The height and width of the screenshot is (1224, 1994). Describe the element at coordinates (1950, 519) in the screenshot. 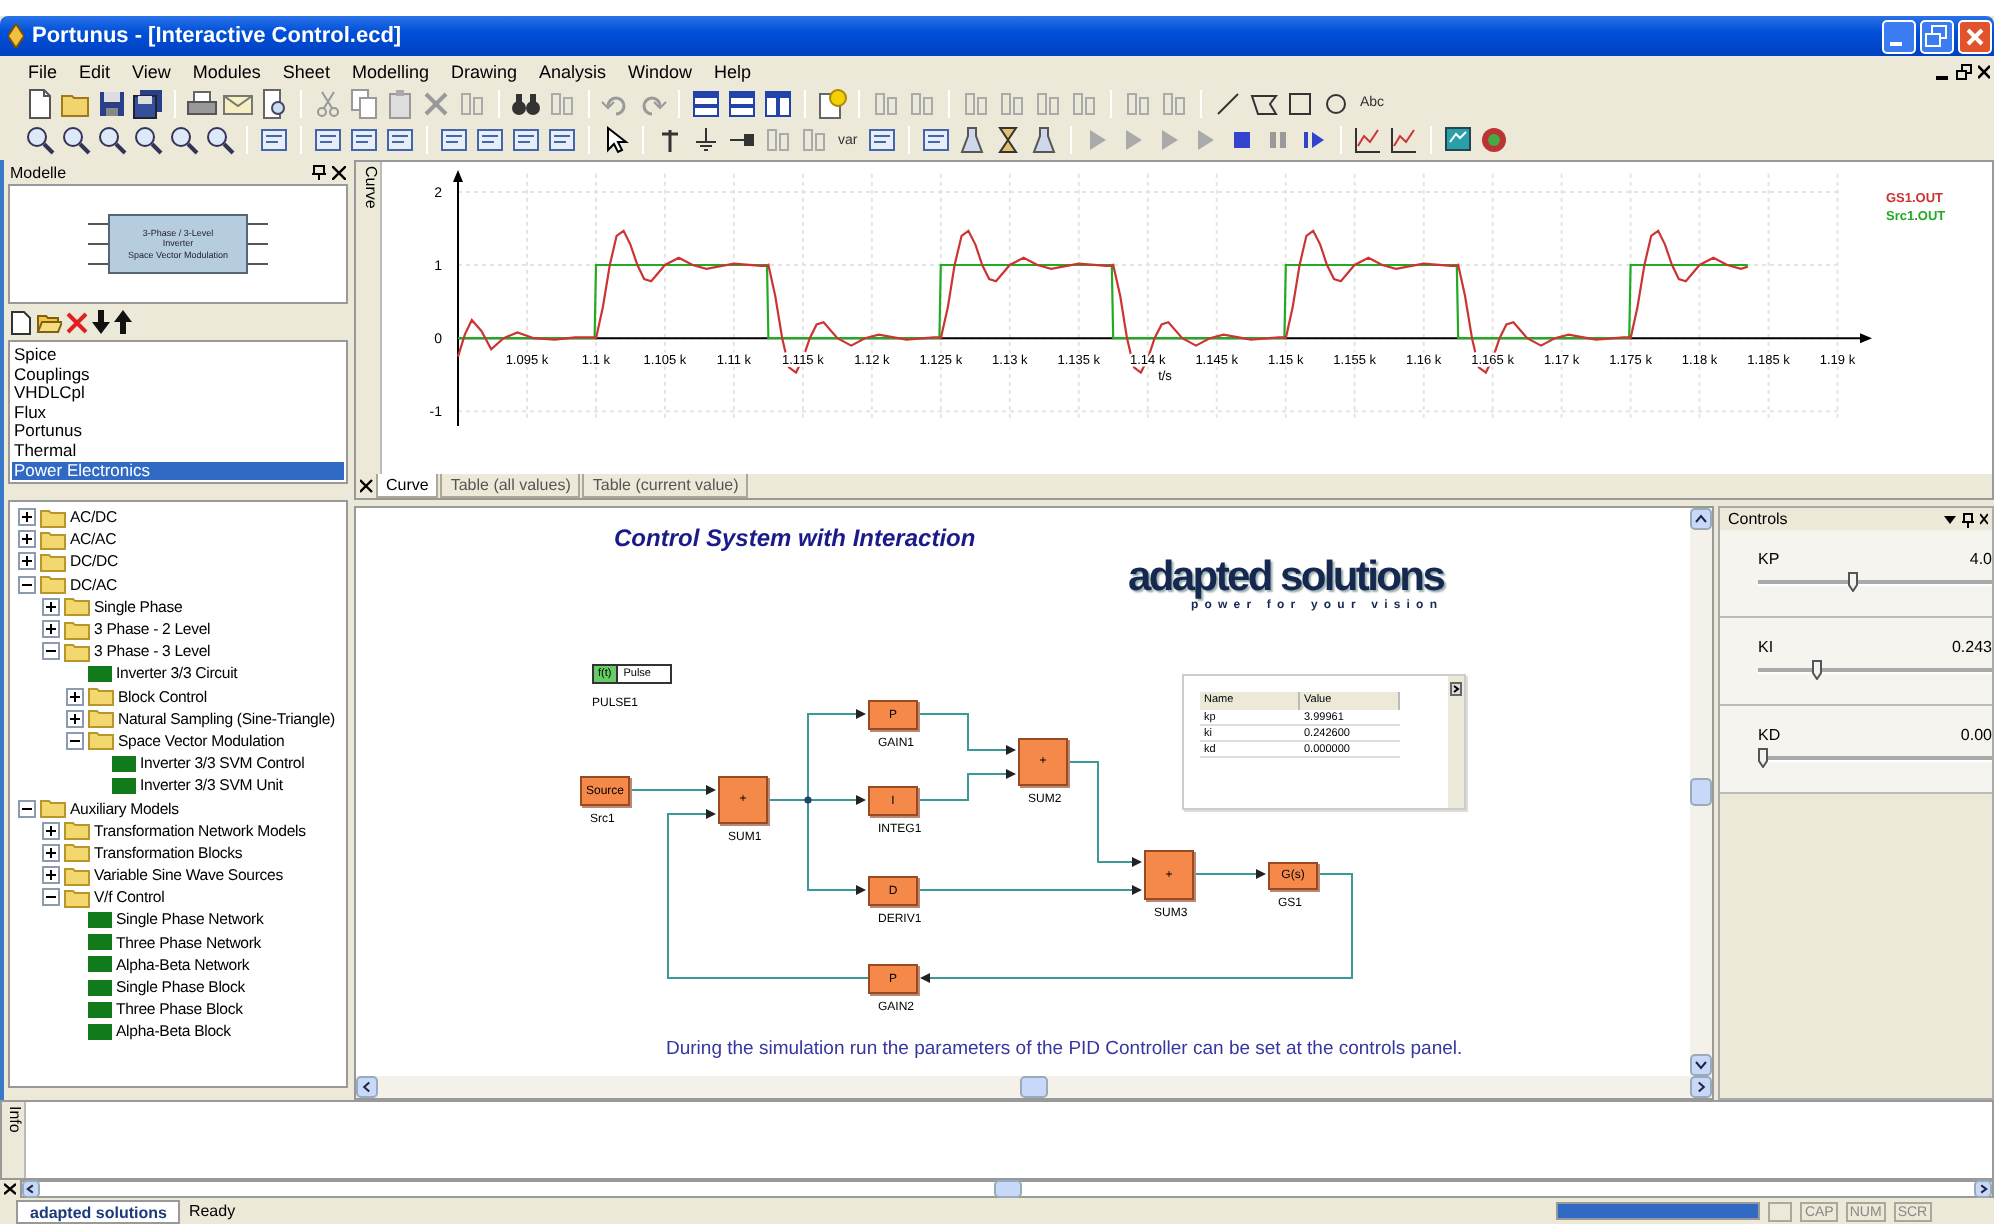

I see `dropdown-icon` at that location.